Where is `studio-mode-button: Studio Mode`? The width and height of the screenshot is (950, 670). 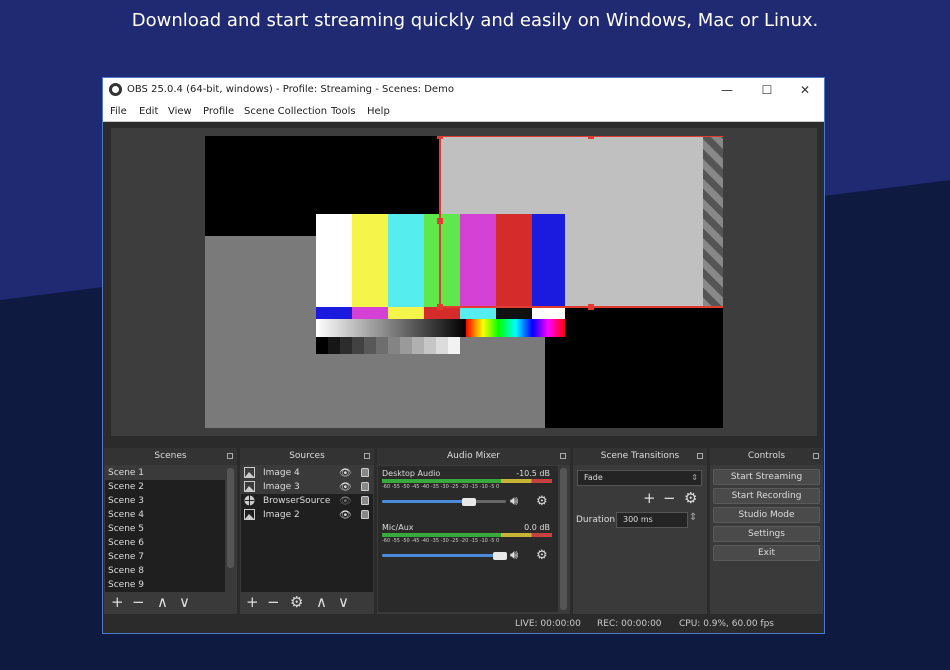 studio-mode-button: Studio Mode is located at coordinates (766, 515).